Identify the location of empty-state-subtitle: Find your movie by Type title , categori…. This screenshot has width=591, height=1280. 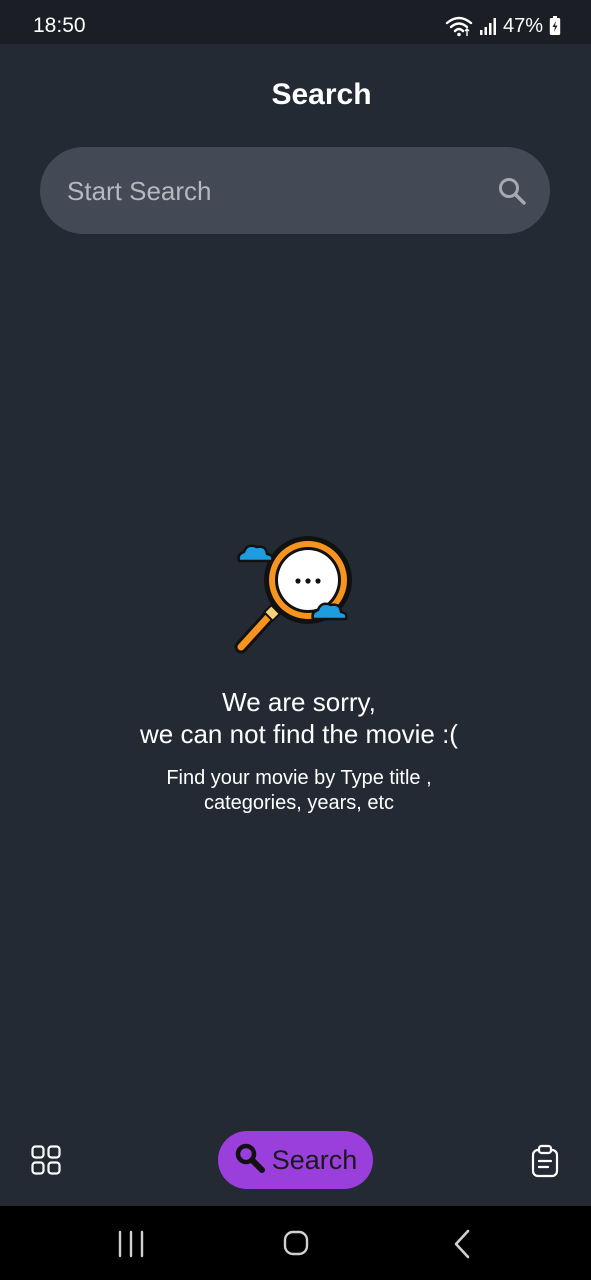
(295, 791).